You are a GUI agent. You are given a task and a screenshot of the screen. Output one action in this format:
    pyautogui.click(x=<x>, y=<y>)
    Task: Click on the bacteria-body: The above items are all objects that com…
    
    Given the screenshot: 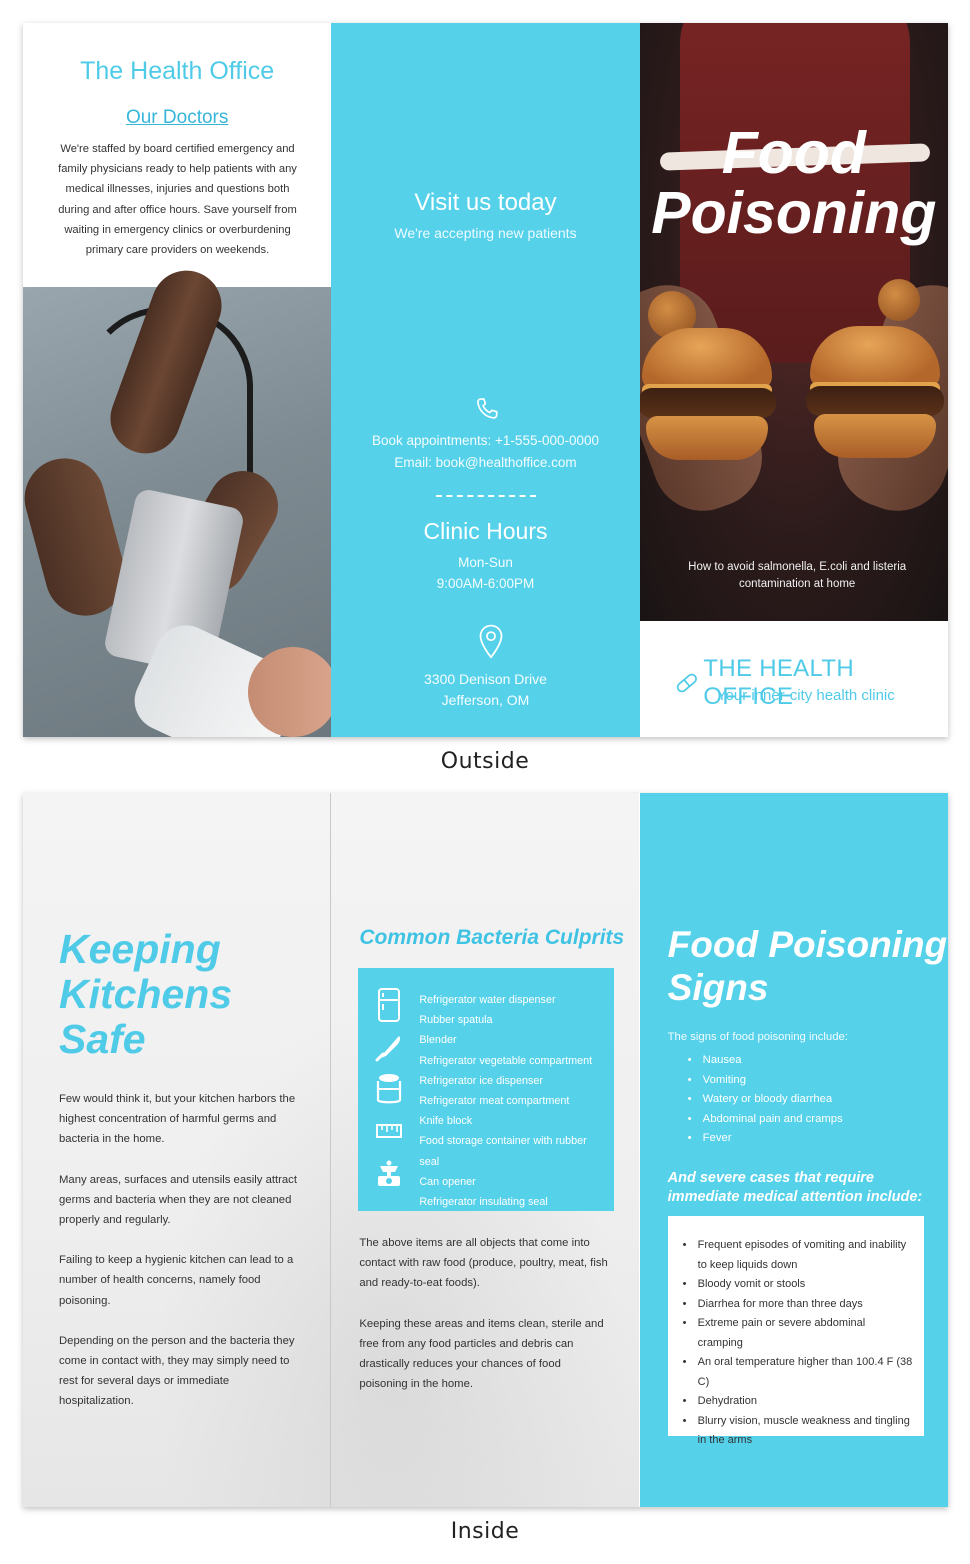 What is the action you would take?
    pyautogui.click(x=484, y=1323)
    